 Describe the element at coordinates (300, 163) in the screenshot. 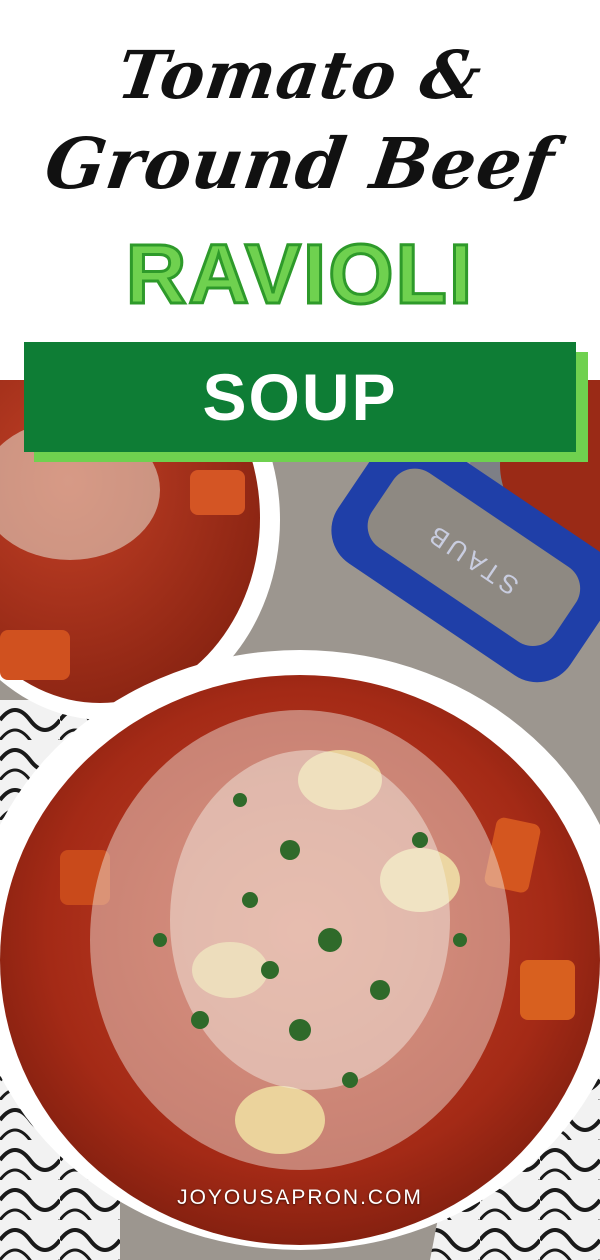

I see `title-line-2: Ground Beef` at that location.